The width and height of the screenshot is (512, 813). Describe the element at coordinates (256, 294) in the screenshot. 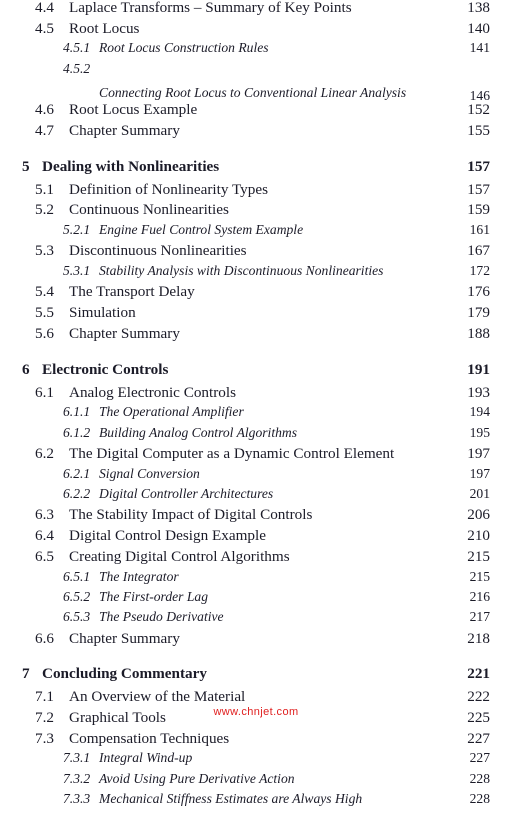

I see `toc-entry-5-4: 5.4 The Transport Delay 176` at that location.